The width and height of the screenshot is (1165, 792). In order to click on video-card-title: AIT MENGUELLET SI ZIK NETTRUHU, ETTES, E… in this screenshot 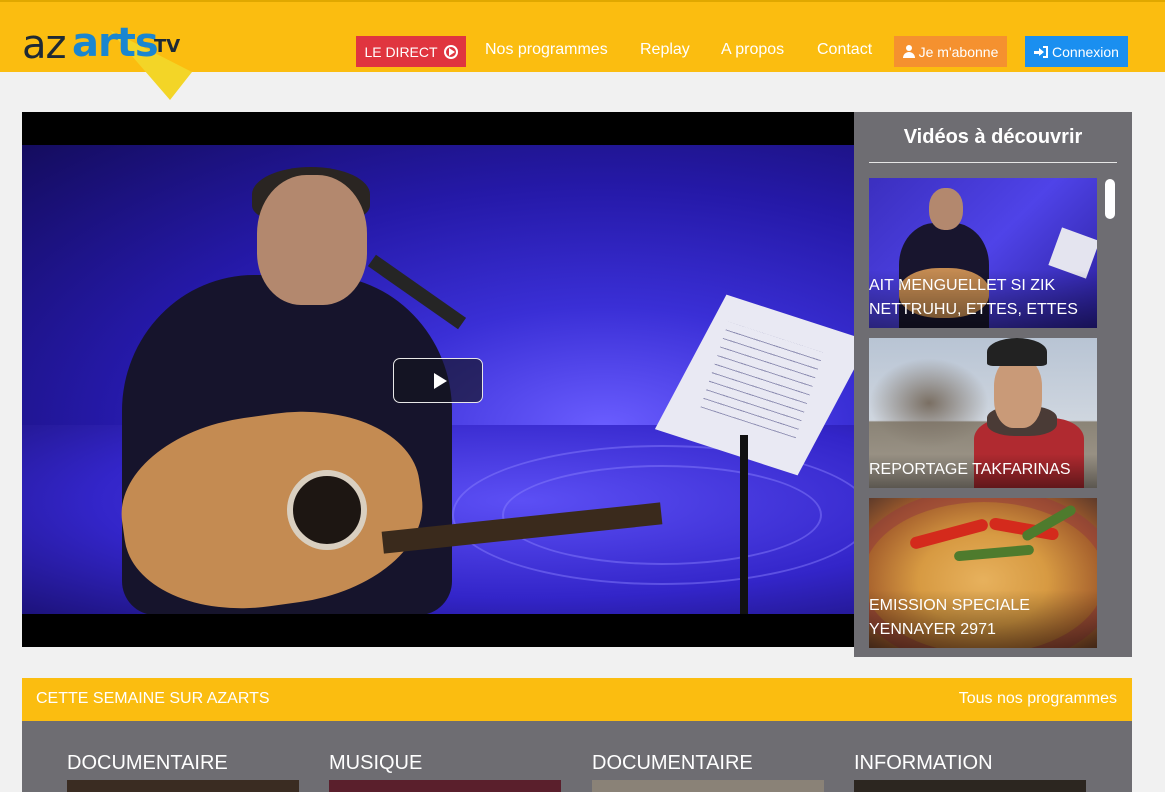, I will do `click(983, 299)`.